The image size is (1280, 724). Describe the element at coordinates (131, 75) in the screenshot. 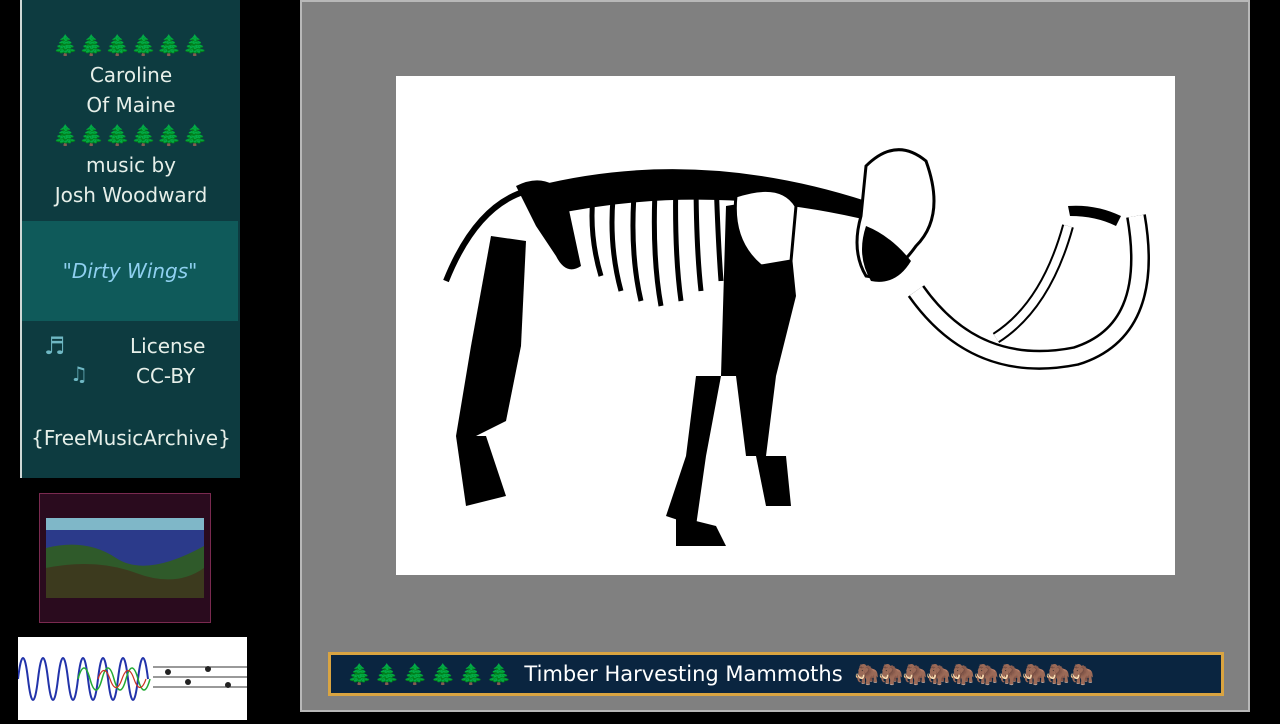

I see `album-title-line-1: Caroline` at that location.